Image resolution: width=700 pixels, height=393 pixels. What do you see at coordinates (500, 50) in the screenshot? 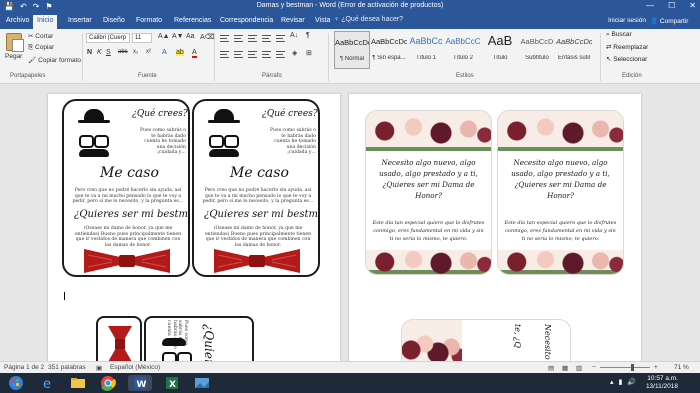
I see `style-title: AaB Título` at bounding box center [500, 50].